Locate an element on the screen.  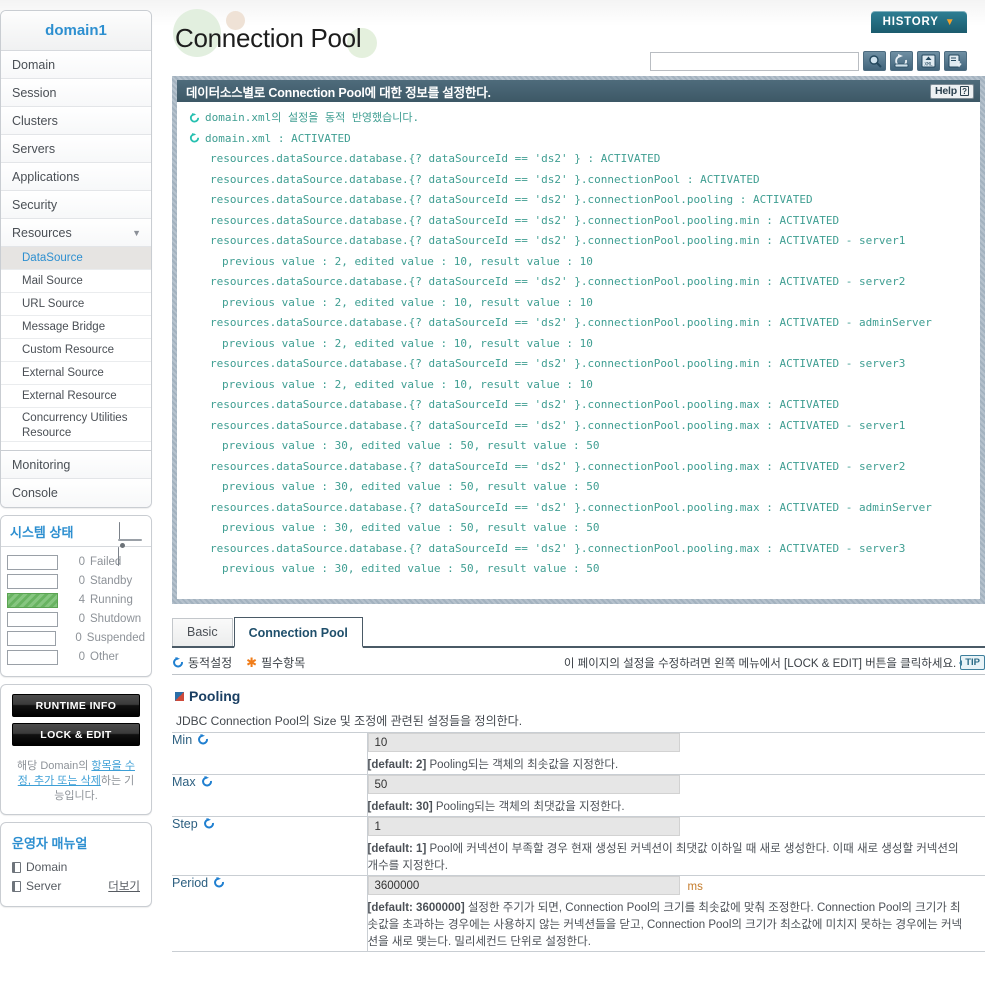
manual-item-label: Server is located at coordinates (44, 886).